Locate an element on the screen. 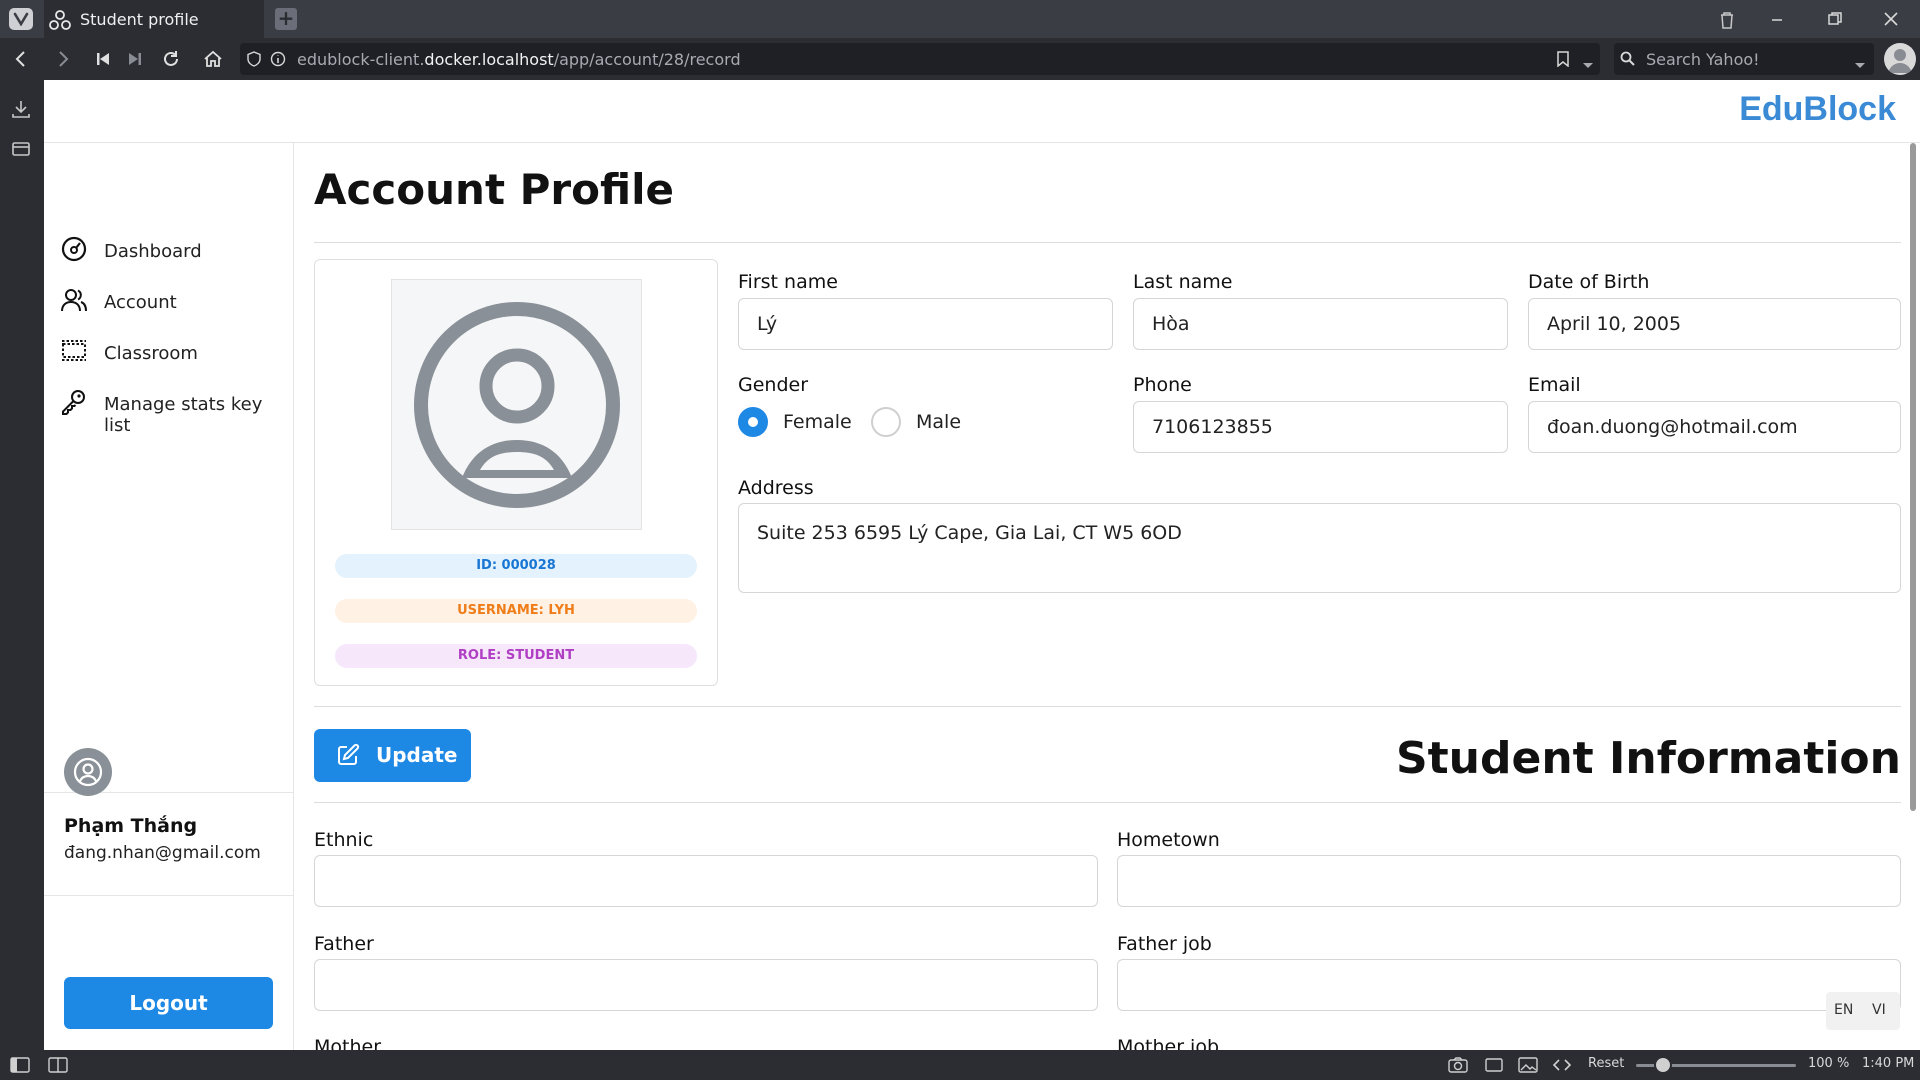 Image resolution: width=1920 pixels, height=1080 pixels. id-badge: ID: 000028 is located at coordinates (516, 566).